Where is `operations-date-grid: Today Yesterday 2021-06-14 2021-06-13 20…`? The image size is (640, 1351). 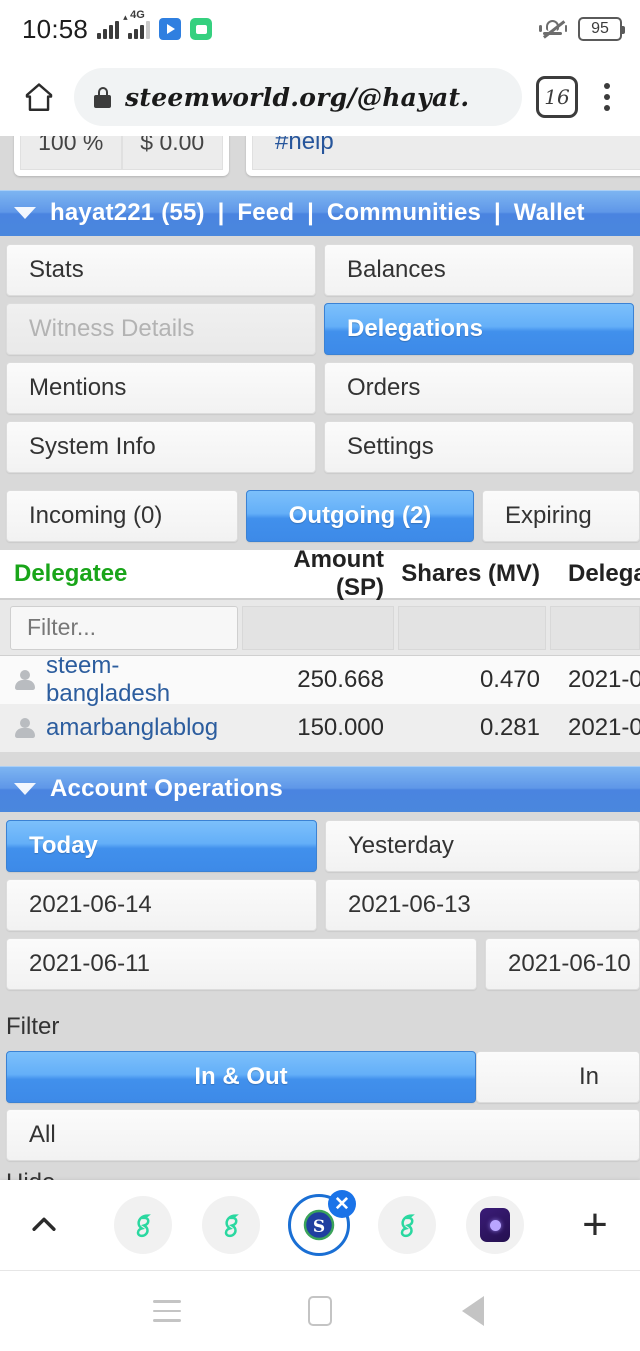
operations-date-grid: Today Yesterday 2021-06-14 2021-06-13 20… is located at coordinates (320, 904).